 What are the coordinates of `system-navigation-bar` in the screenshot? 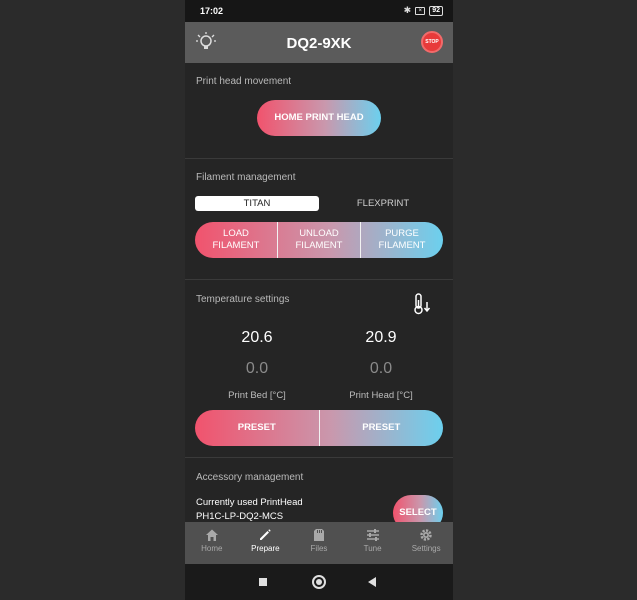 It's located at (319, 582).